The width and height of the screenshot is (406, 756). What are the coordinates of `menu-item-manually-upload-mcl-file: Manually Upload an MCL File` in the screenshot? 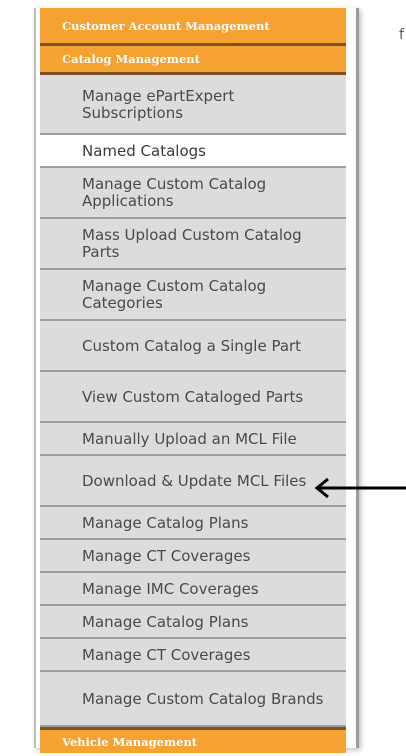 It's located at (193, 439).